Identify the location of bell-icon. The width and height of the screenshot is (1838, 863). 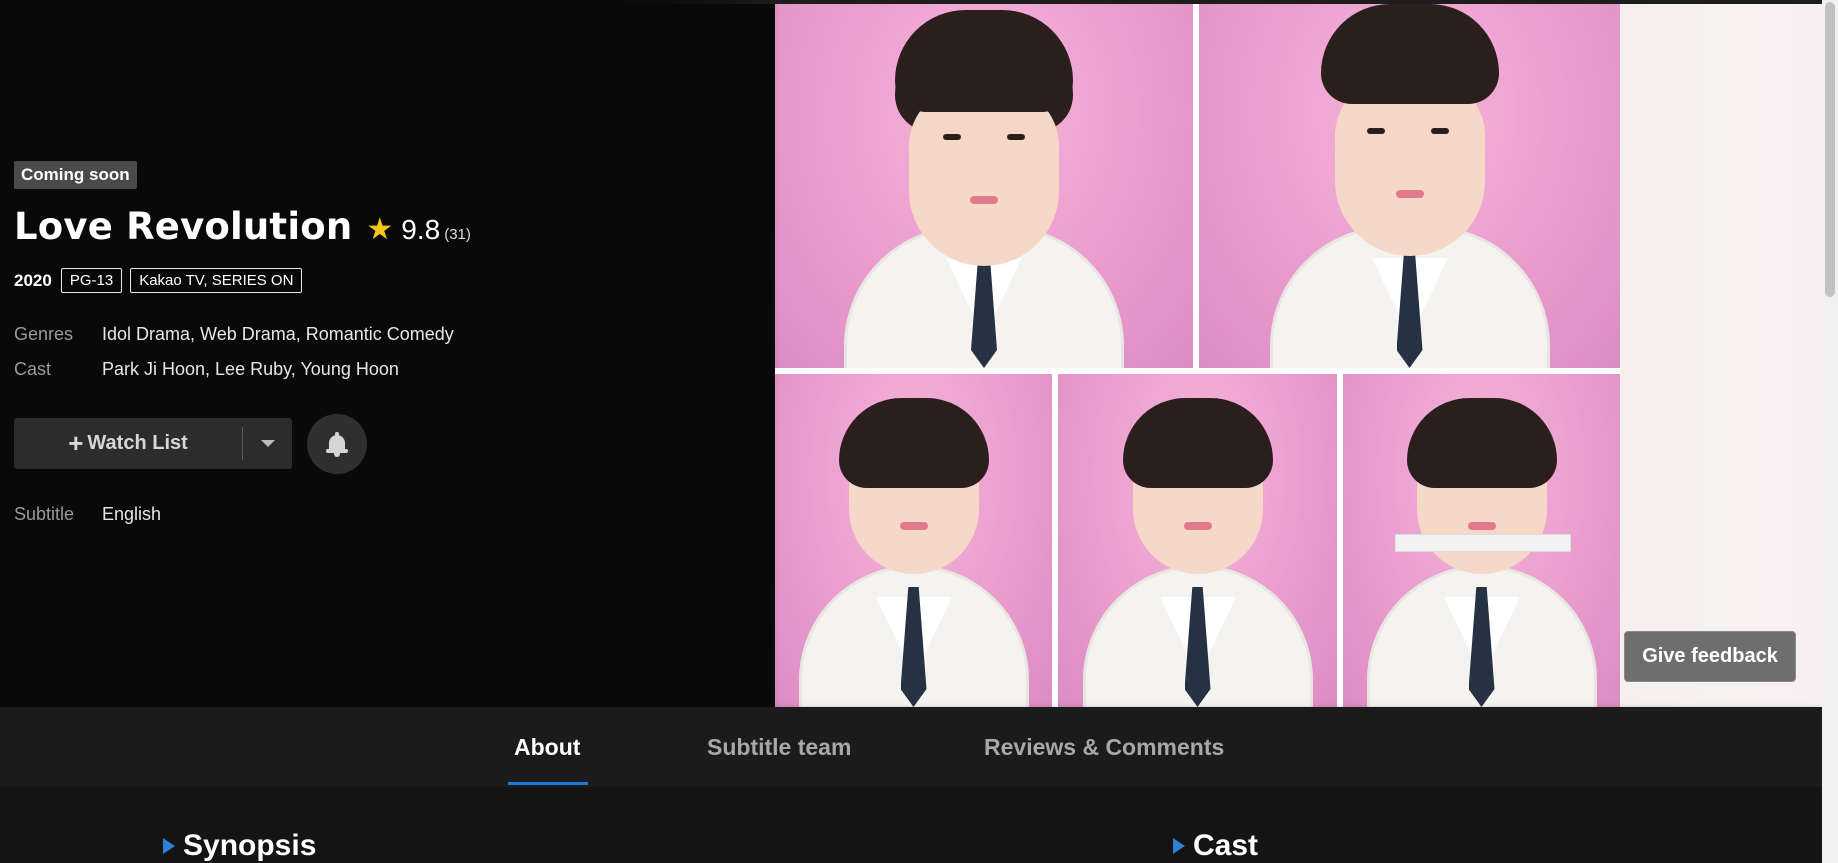
(337, 444).